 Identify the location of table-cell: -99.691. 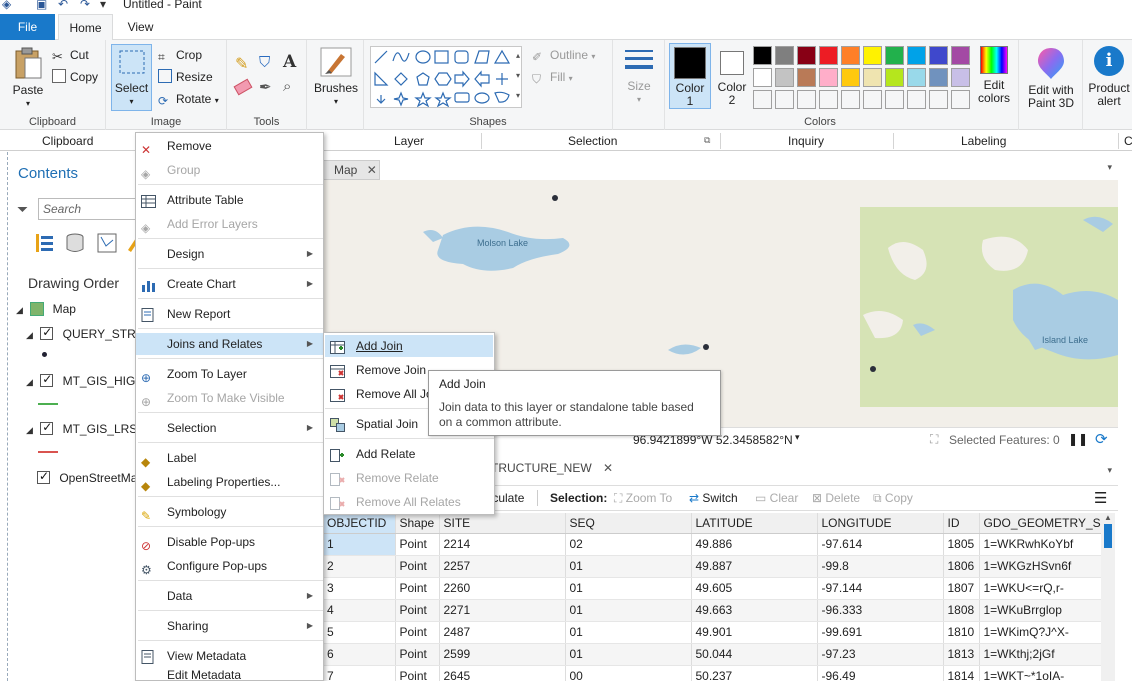
(880, 632).